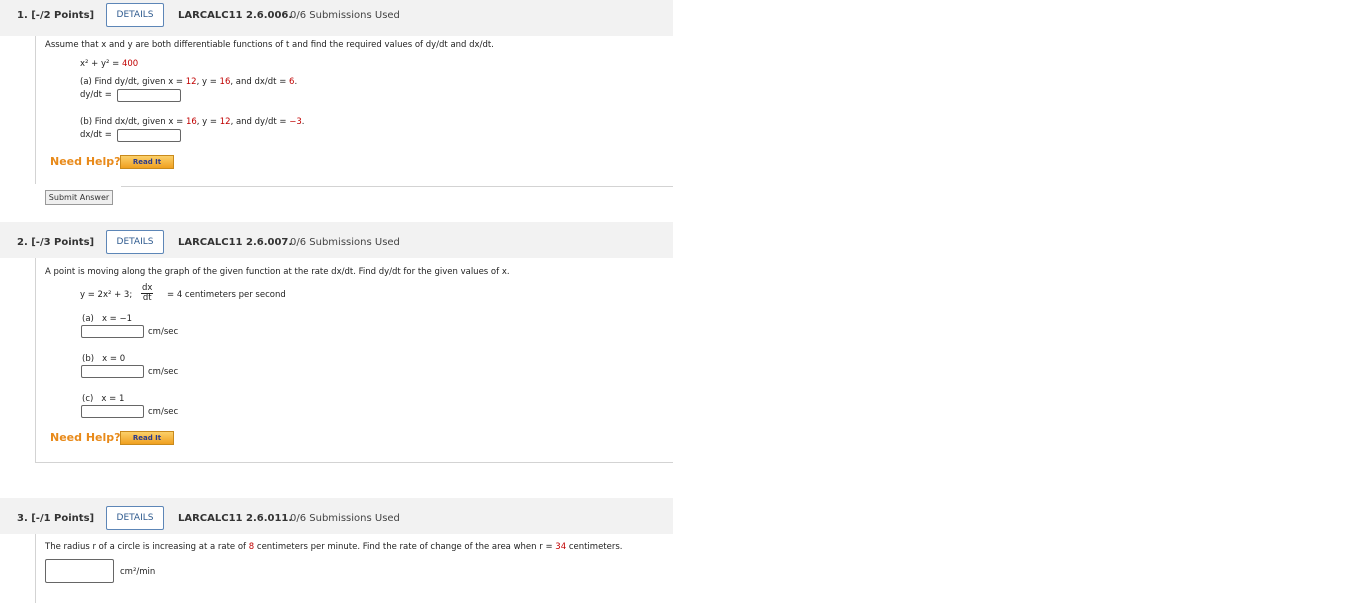 Image resolution: width=1360 pixels, height=603 pixels. I want to click on part-b-x-value: x = 0, so click(114, 359).